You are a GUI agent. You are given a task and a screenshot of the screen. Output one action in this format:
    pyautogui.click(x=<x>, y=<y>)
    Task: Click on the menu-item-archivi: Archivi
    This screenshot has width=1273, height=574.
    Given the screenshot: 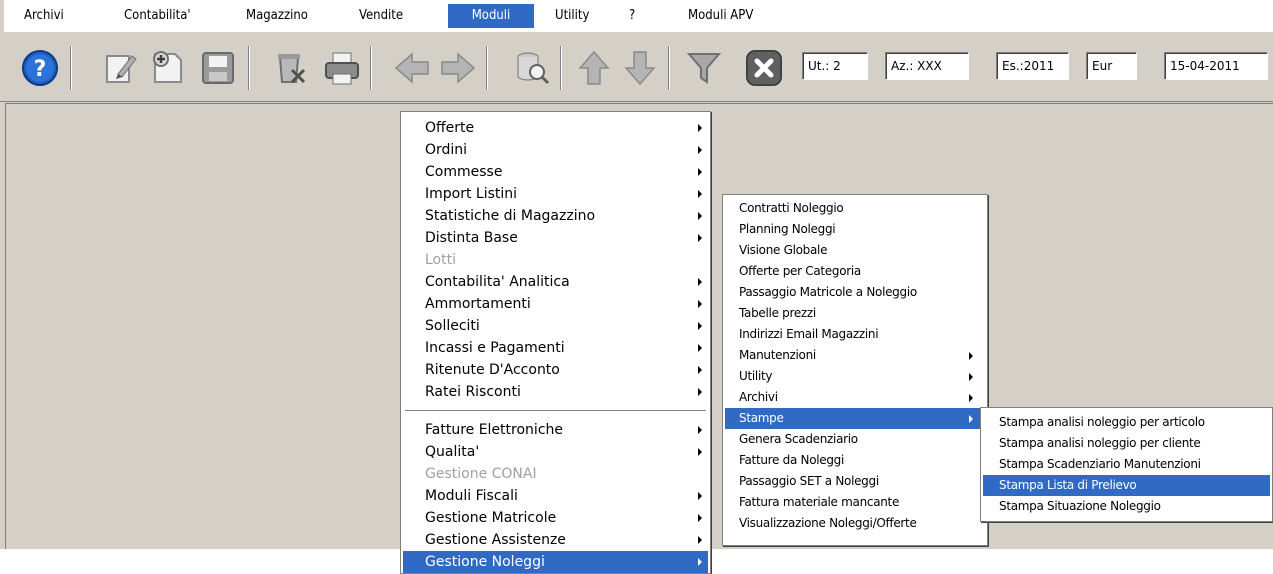 What is the action you would take?
    pyautogui.click(x=855, y=397)
    